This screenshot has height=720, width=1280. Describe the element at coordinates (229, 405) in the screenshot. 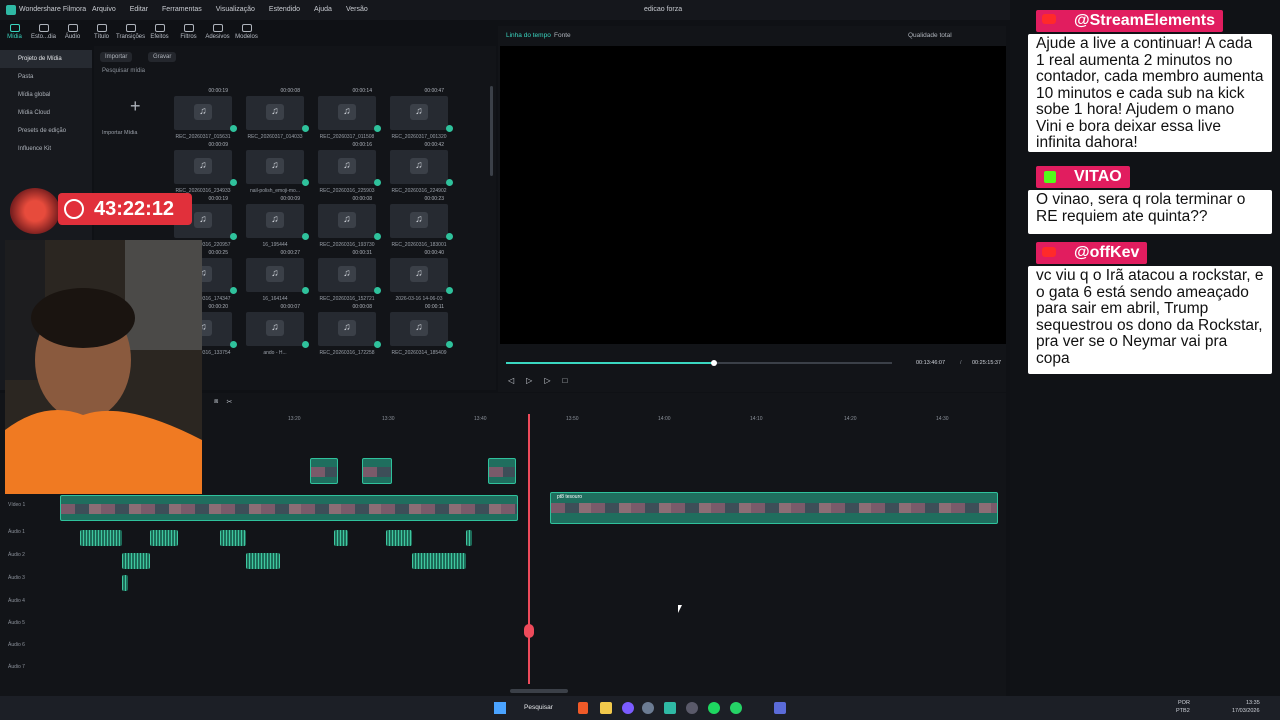

I see `cut-icon: ✂` at that location.